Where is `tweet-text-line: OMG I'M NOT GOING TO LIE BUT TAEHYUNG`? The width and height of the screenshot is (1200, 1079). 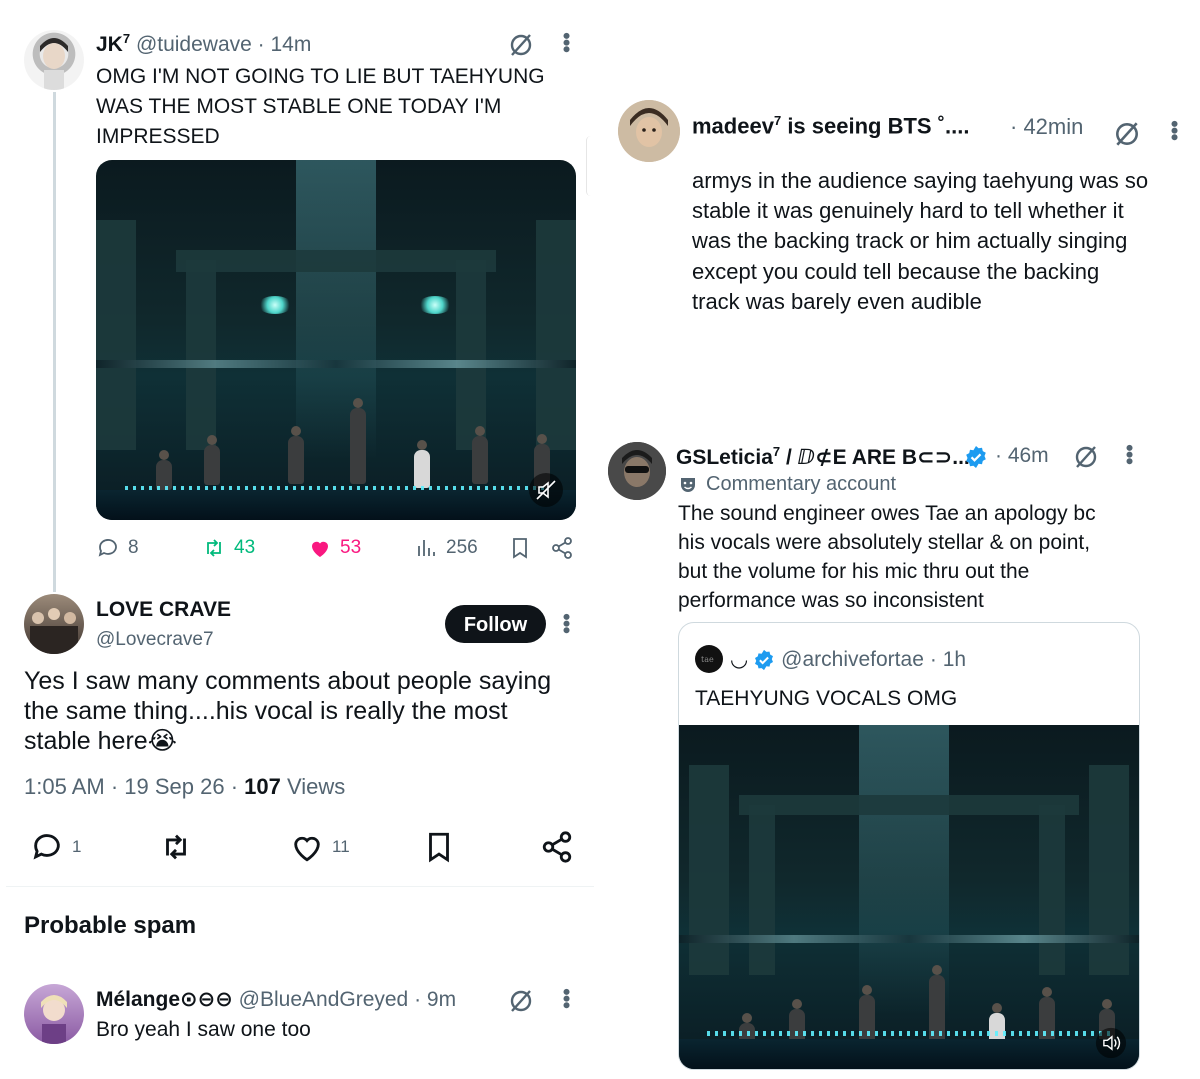 tweet-text-line: OMG I'M NOT GOING TO LIE BUT TAEHYUNG is located at coordinates (320, 76).